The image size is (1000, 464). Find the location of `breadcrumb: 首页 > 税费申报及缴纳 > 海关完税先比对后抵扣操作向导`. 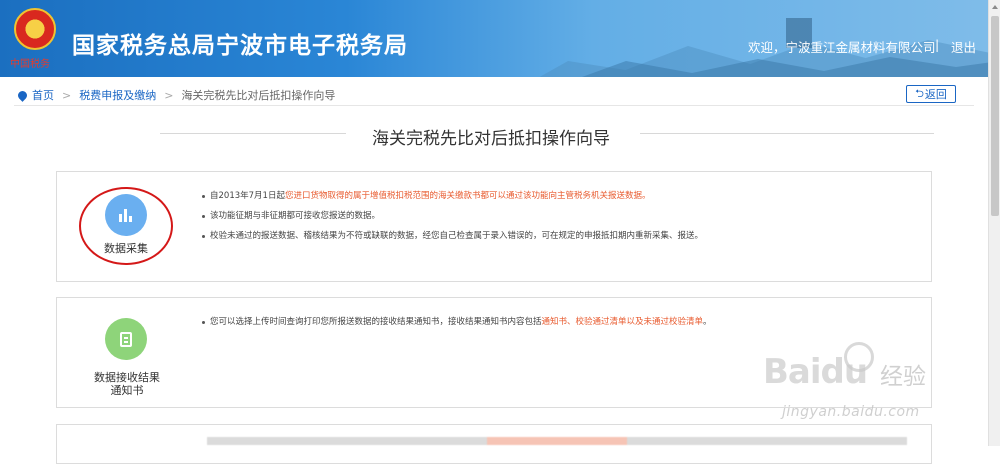

breadcrumb: 首页 > 税费申报及缴纳 > 海关完税先比对后抵扣操作向导 is located at coordinates (176, 95).